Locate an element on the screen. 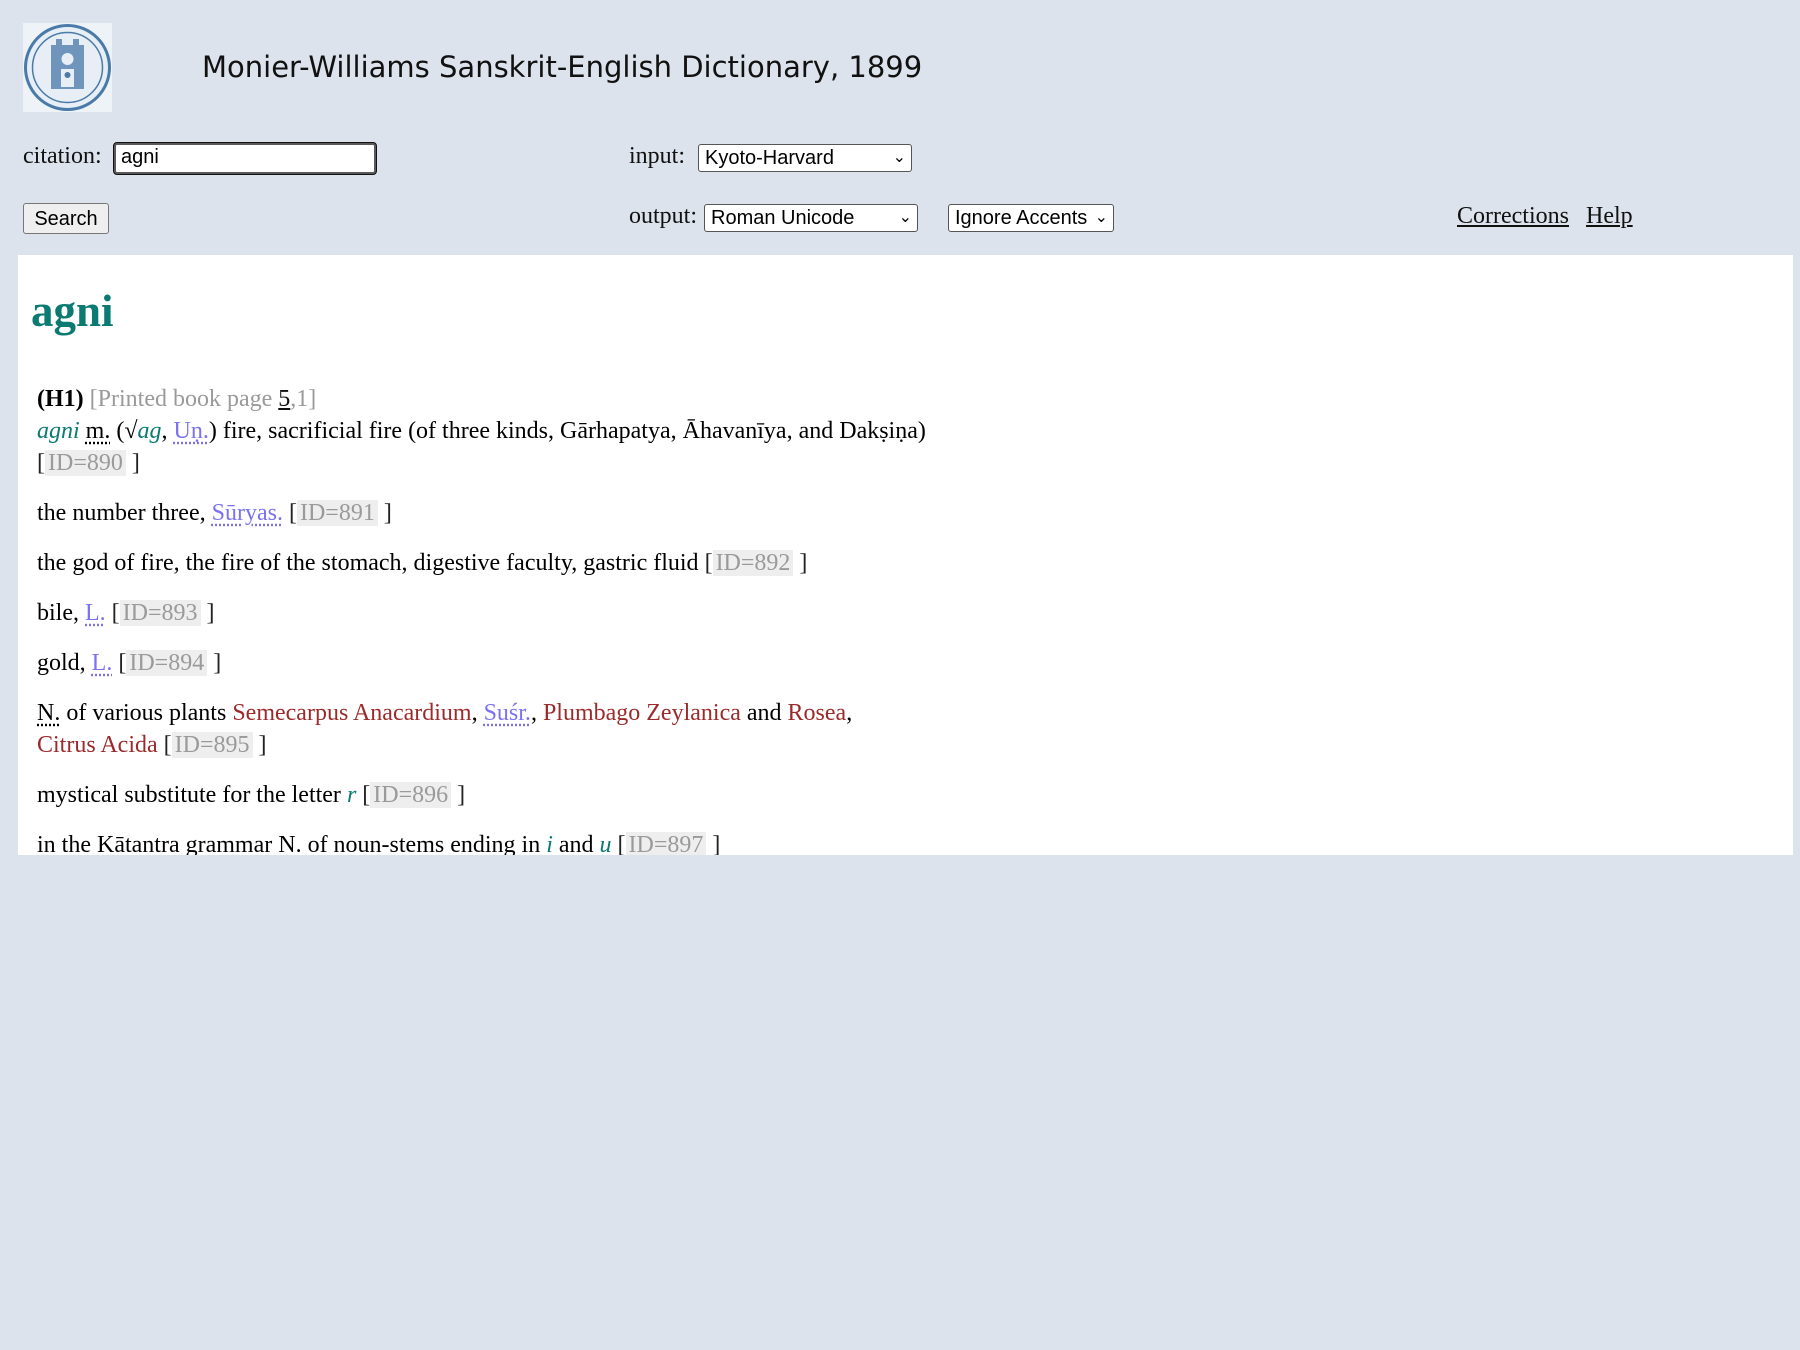 This screenshot has height=1350, width=1800. source-ref-link: Sūryas. is located at coordinates (247, 513).